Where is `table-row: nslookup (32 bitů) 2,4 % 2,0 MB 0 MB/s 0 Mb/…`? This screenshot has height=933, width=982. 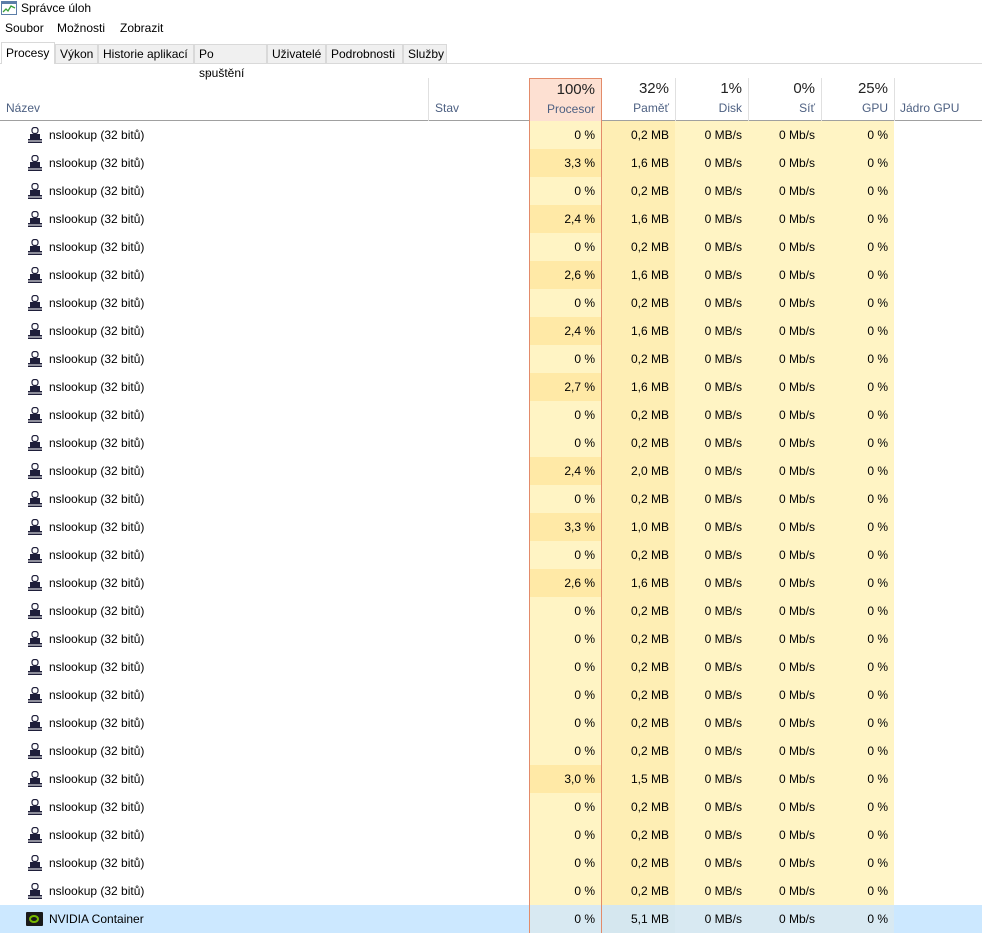 table-row: nslookup (32 bitů) 2,4 % 2,0 MB 0 MB/s 0 Mb/… is located at coordinates (491, 471).